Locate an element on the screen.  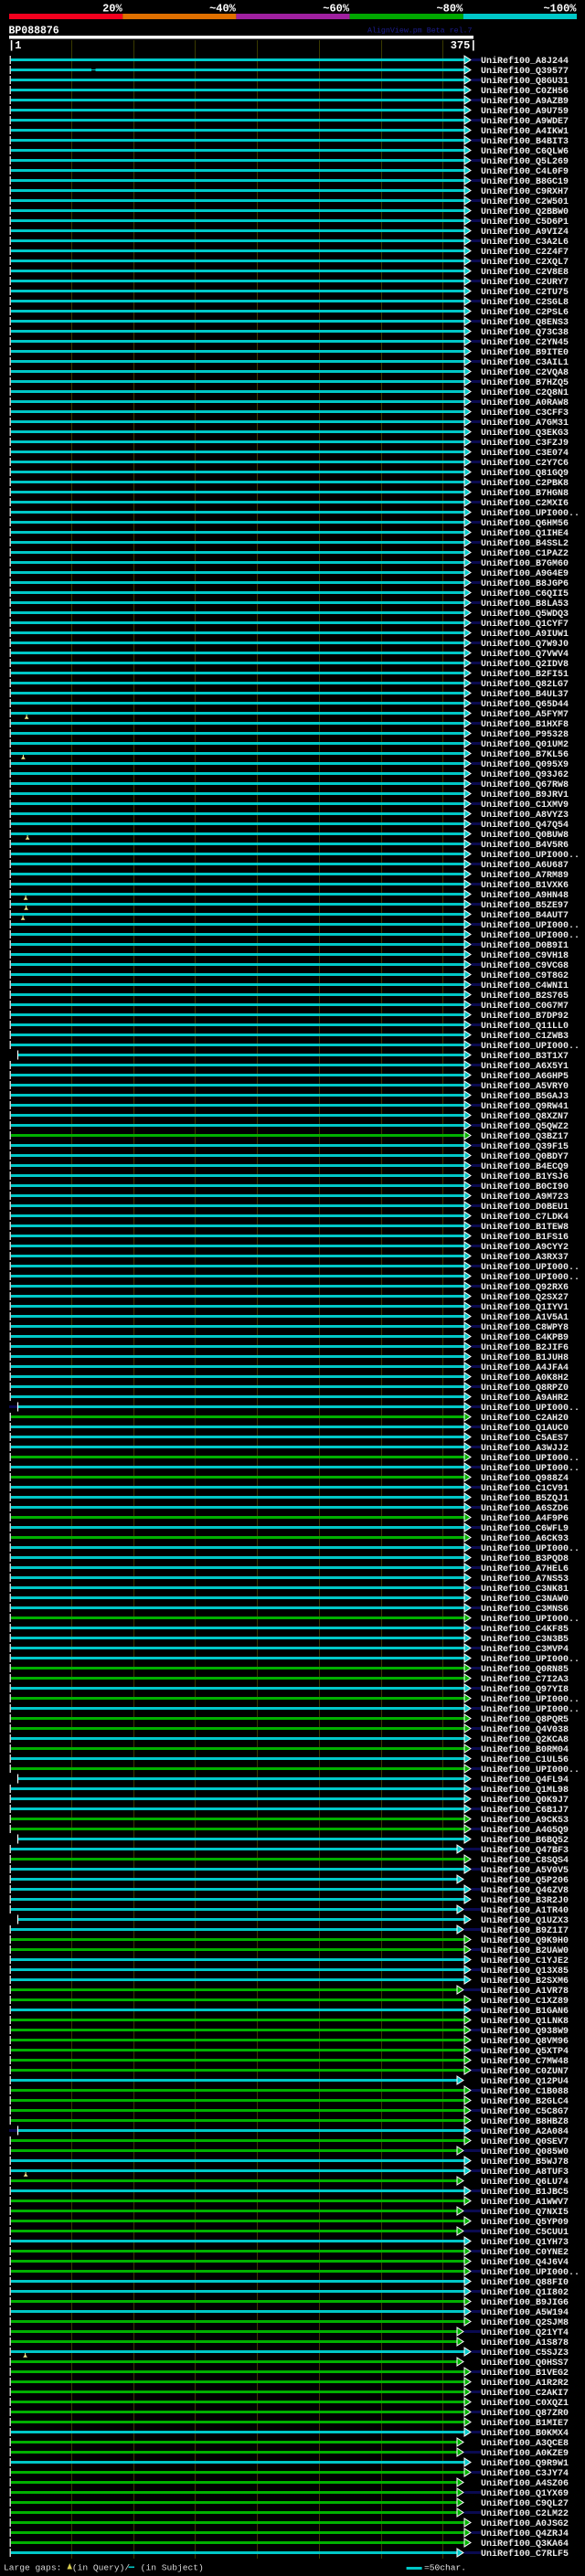
svg-text: UniRef100_A1V5A1 is located at coordinates (525, 1317).